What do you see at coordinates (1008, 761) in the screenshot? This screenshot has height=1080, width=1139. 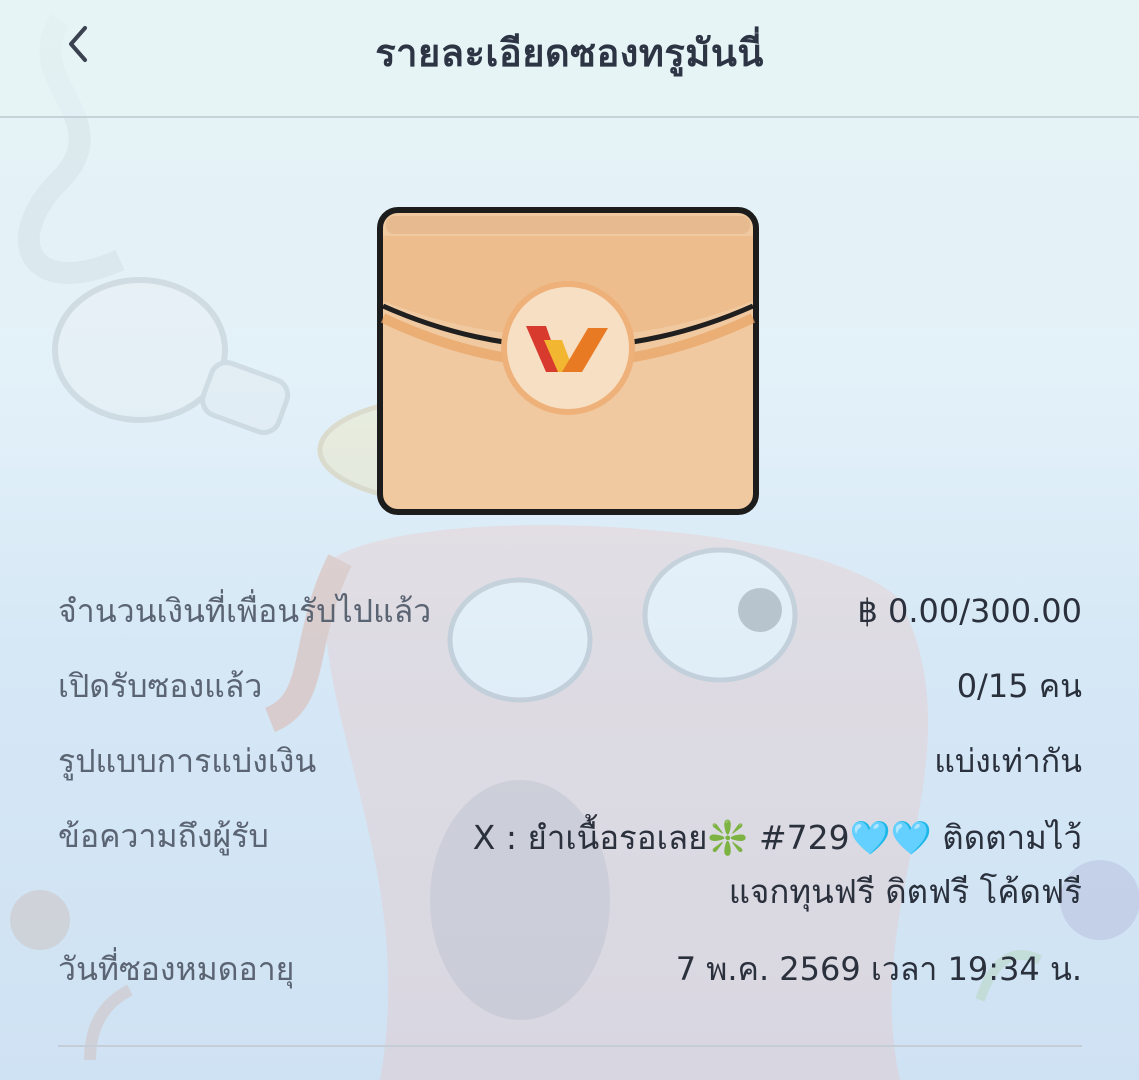 I see `split-value: แบ่งเท่ากัน` at bounding box center [1008, 761].